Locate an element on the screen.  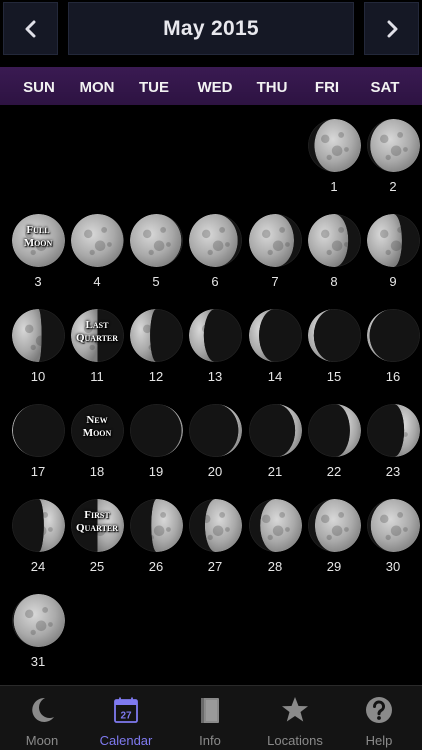
calendar-day-cell: 26 is located at coordinates (156, 530).